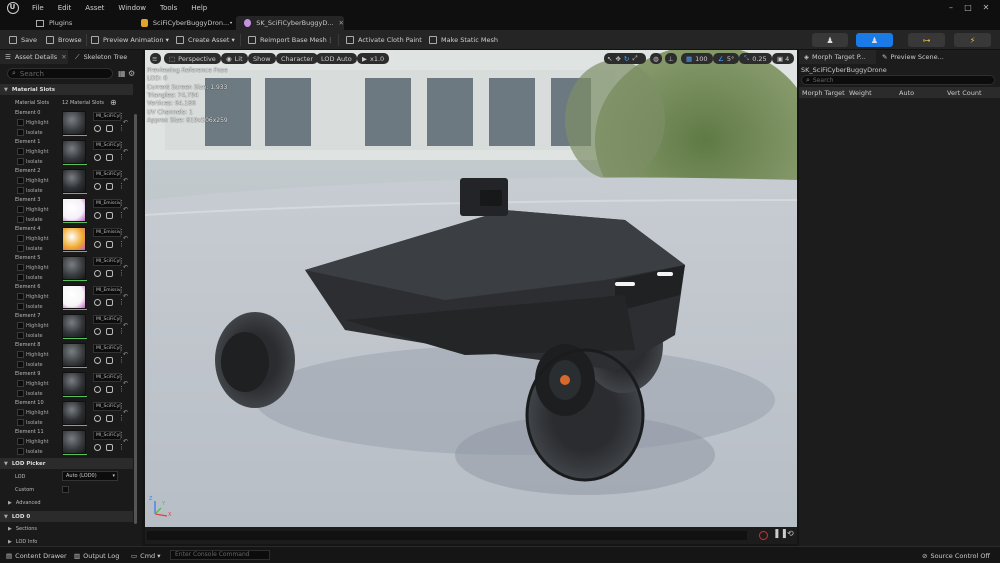  Describe the element at coordinates (755, 58) in the screenshot. I see `scale-snap-button: ⤡ 0.25` at that location.